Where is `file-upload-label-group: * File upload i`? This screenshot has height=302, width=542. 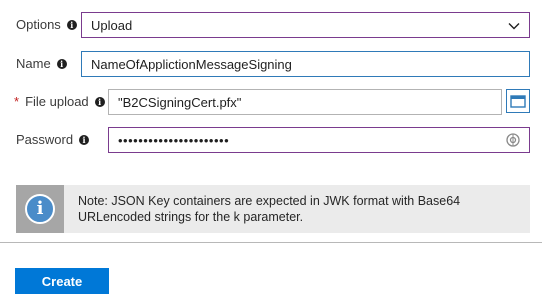
file-upload-label-group: * File upload i is located at coordinates (59, 101).